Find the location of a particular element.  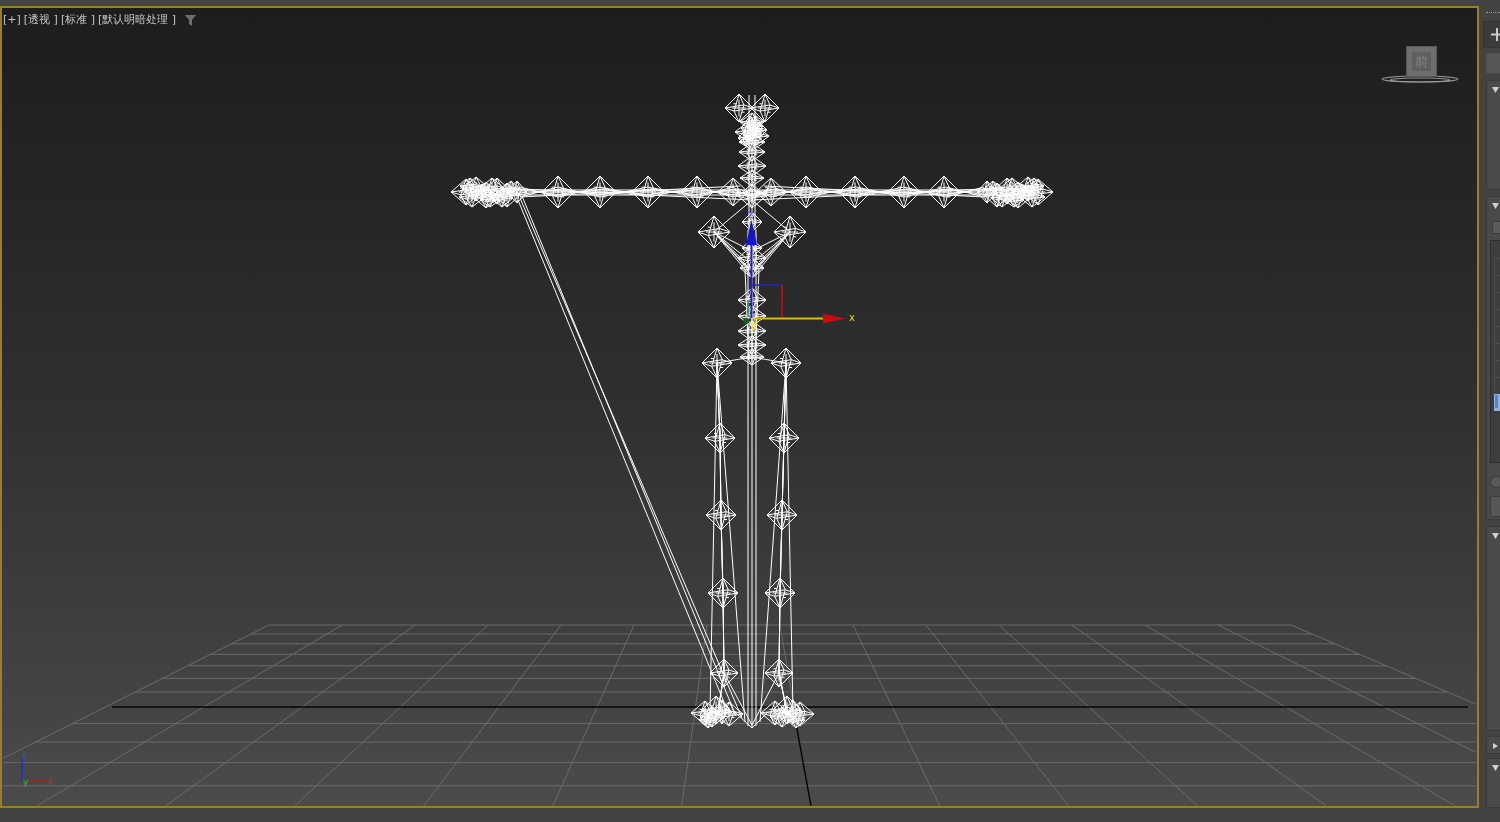

tripod-z-axis is located at coordinates (22, 769).